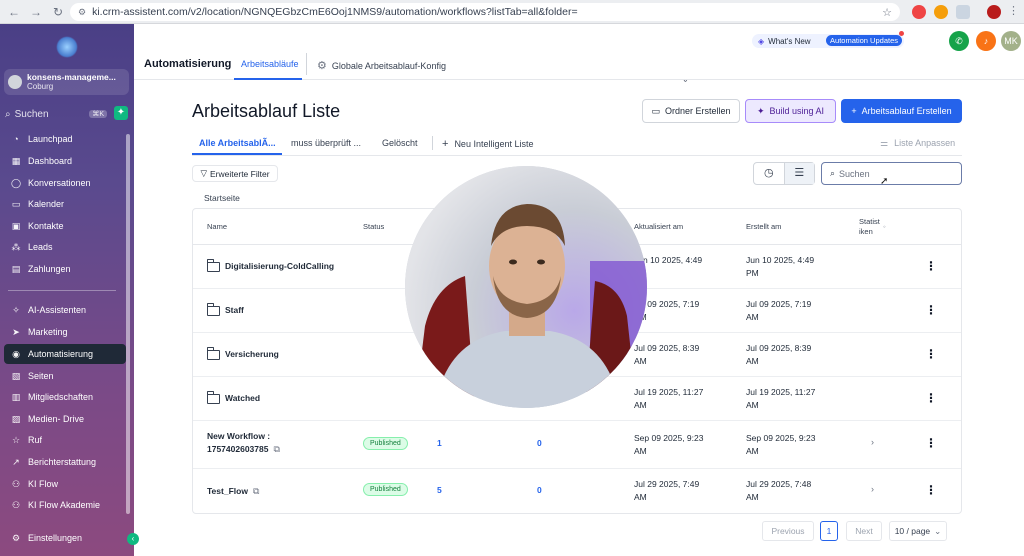 The width and height of the screenshot is (1024, 556). I want to click on back-icon: ←, so click(14, 12).